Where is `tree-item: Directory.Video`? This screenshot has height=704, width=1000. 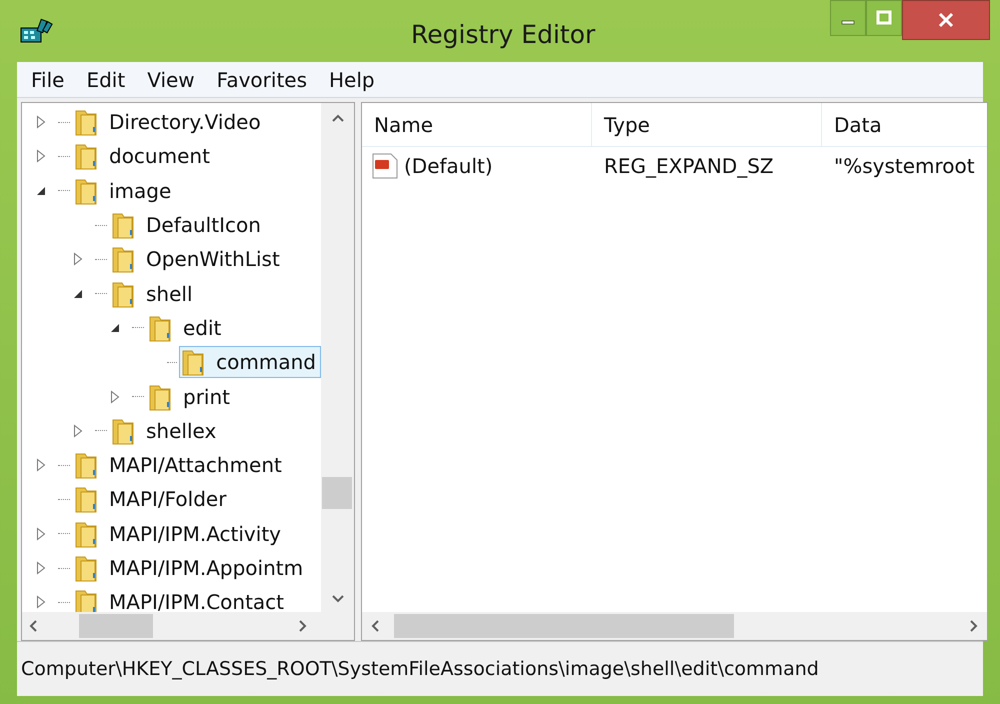
tree-item: Directory.Video is located at coordinates (169, 122).